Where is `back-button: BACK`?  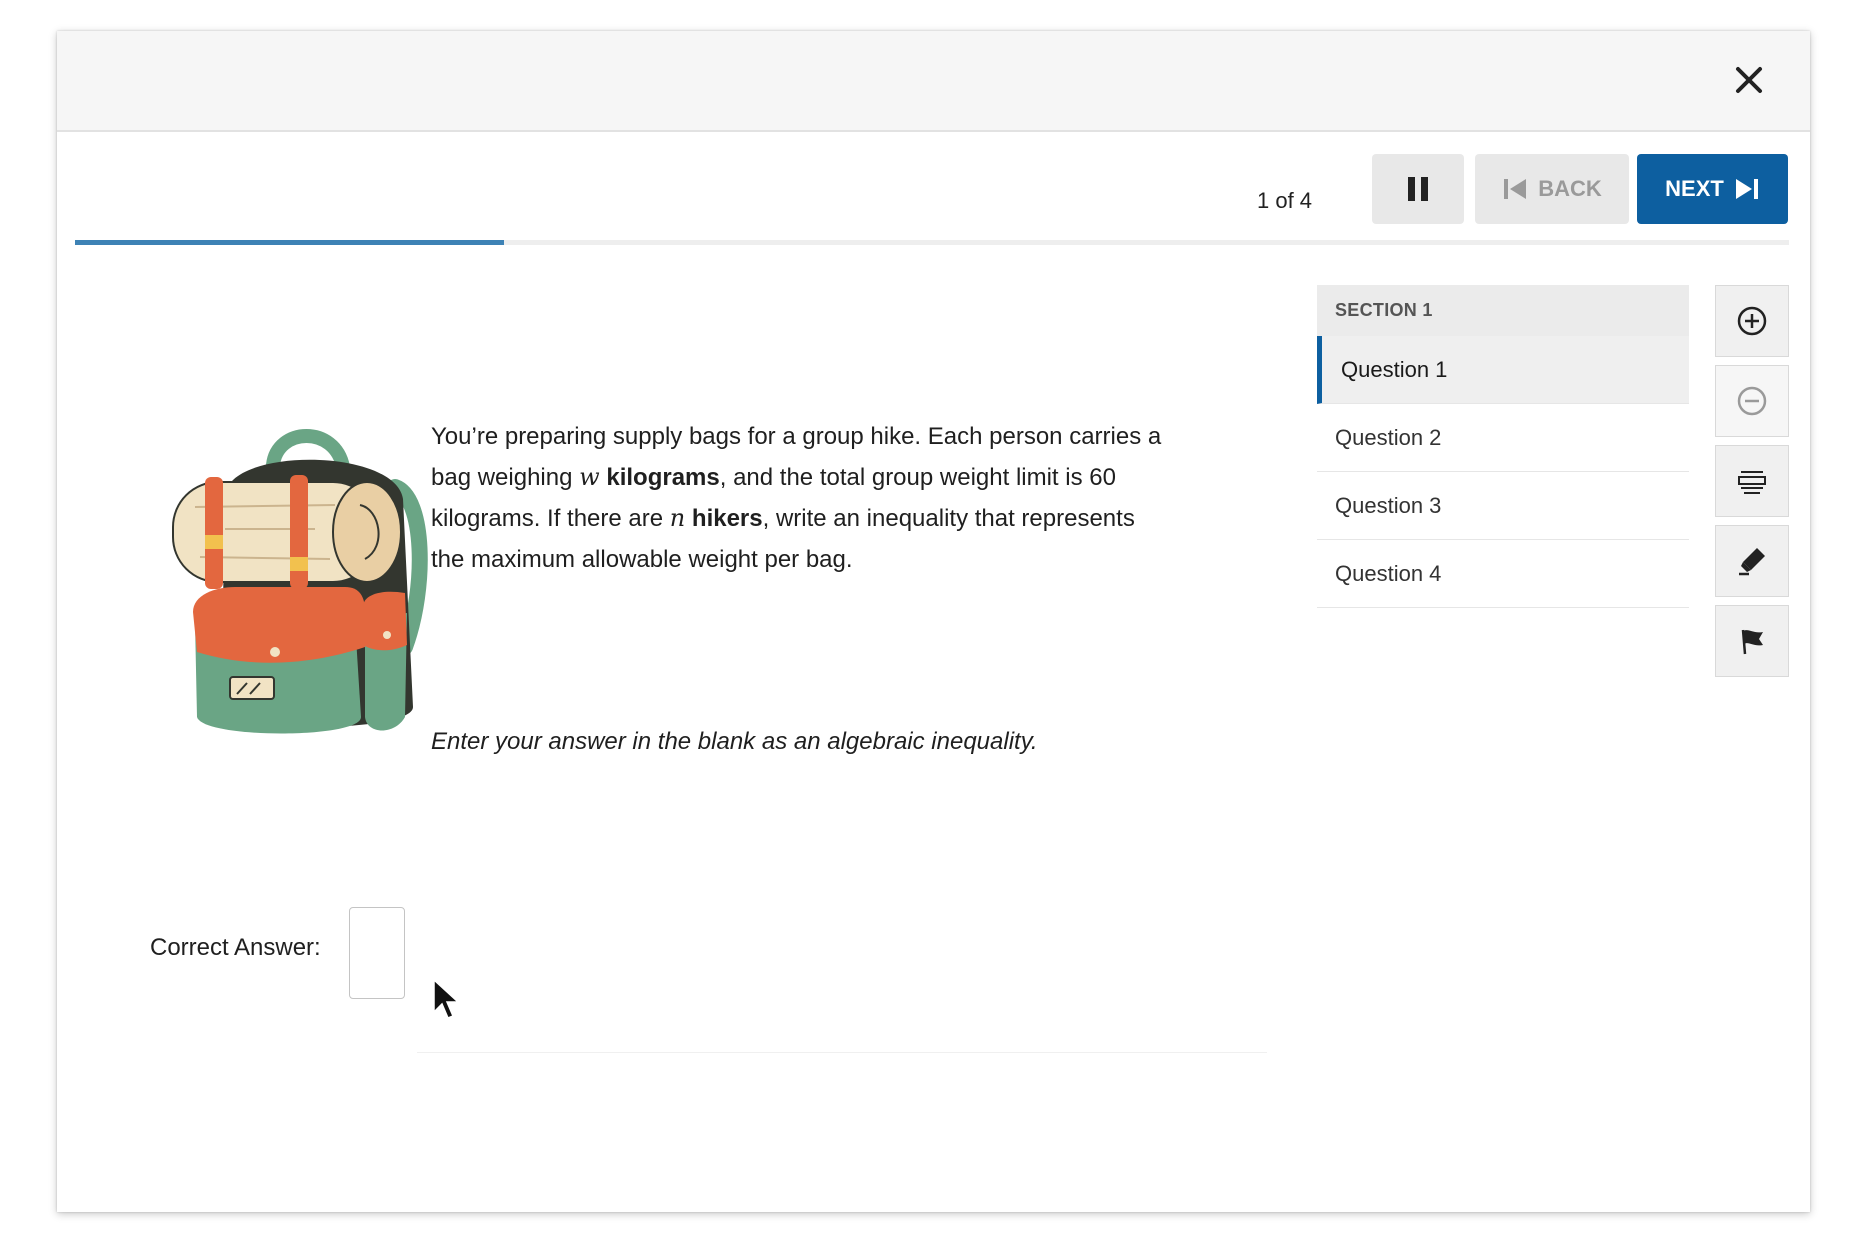 back-button: BACK is located at coordinates (1552, 189).